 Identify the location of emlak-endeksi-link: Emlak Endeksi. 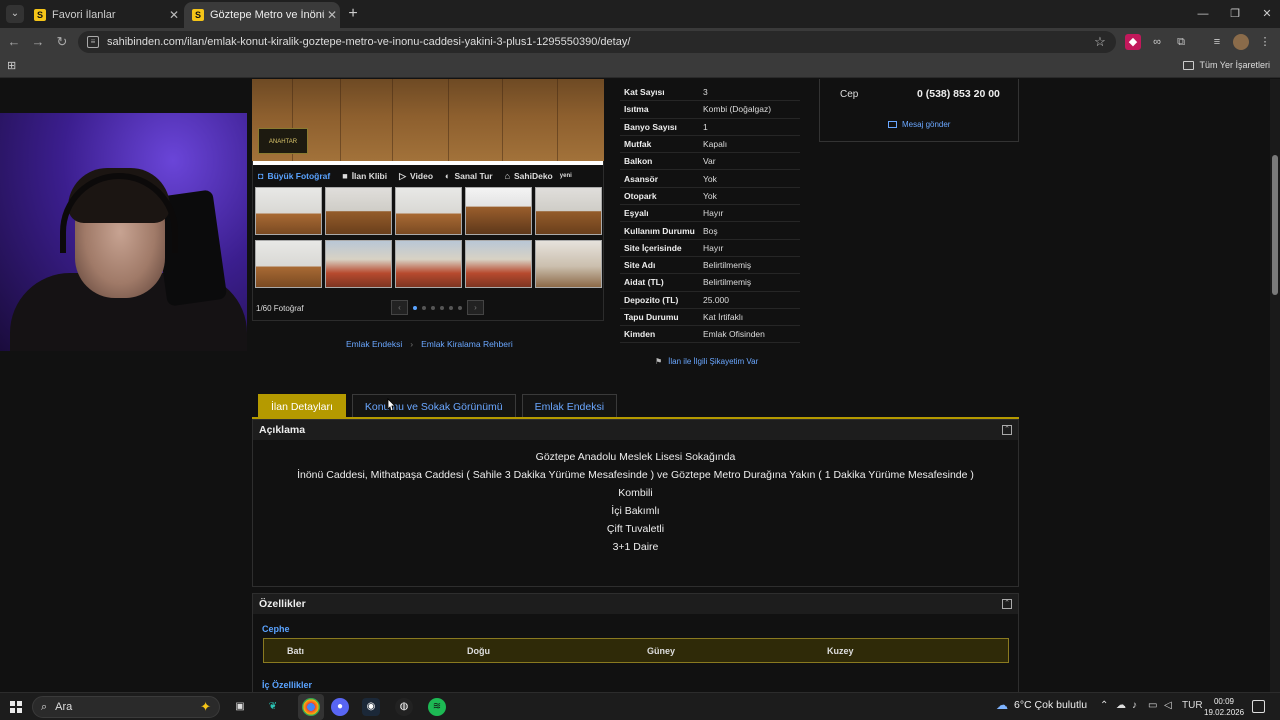
(374, 344).